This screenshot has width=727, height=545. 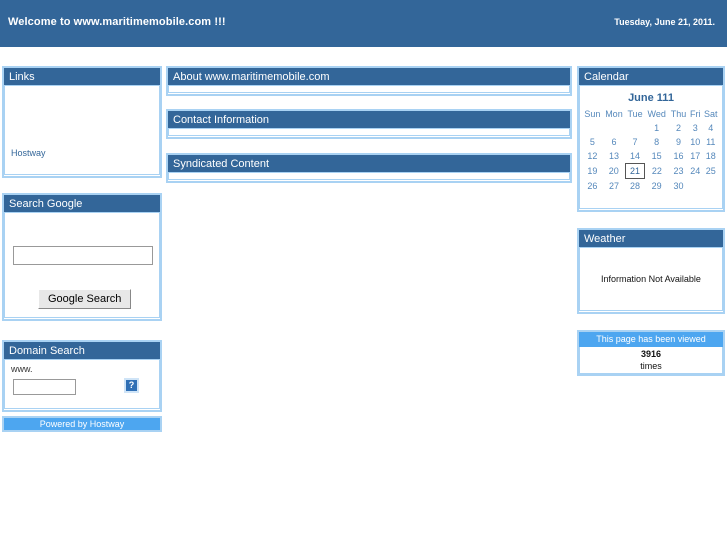 I want to click on page-counter-value: 3916, so click(x=651, y=354).